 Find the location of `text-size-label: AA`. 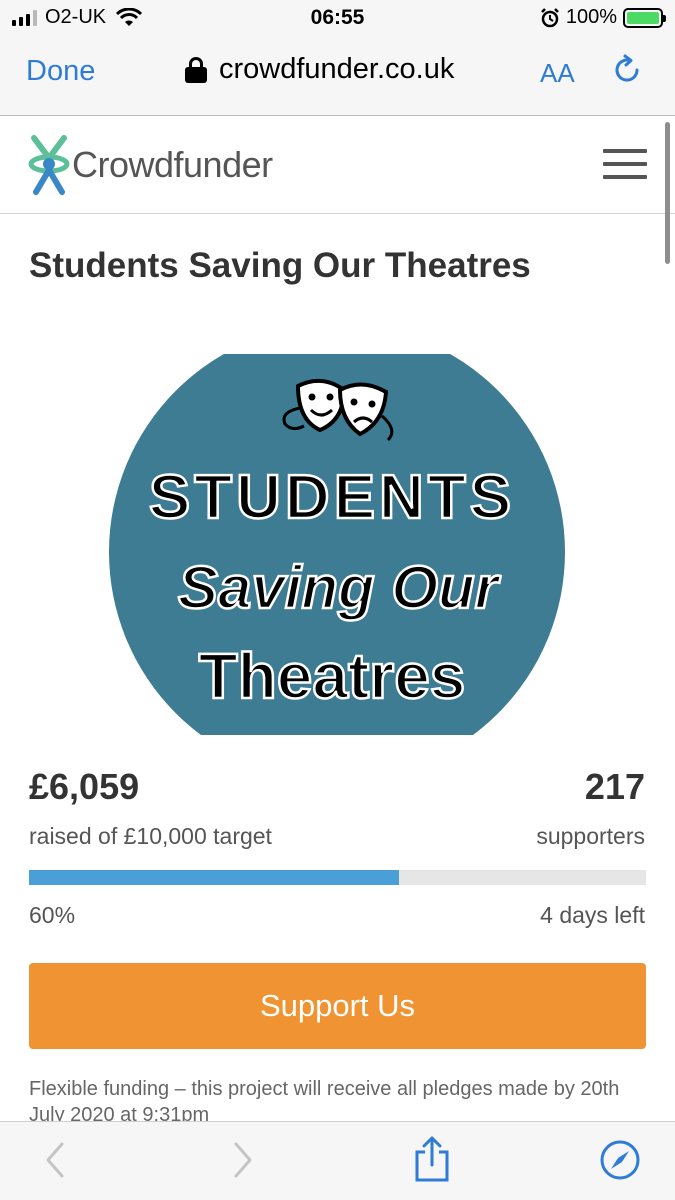

text-size-label: AA is located at coordinates (557, 73).